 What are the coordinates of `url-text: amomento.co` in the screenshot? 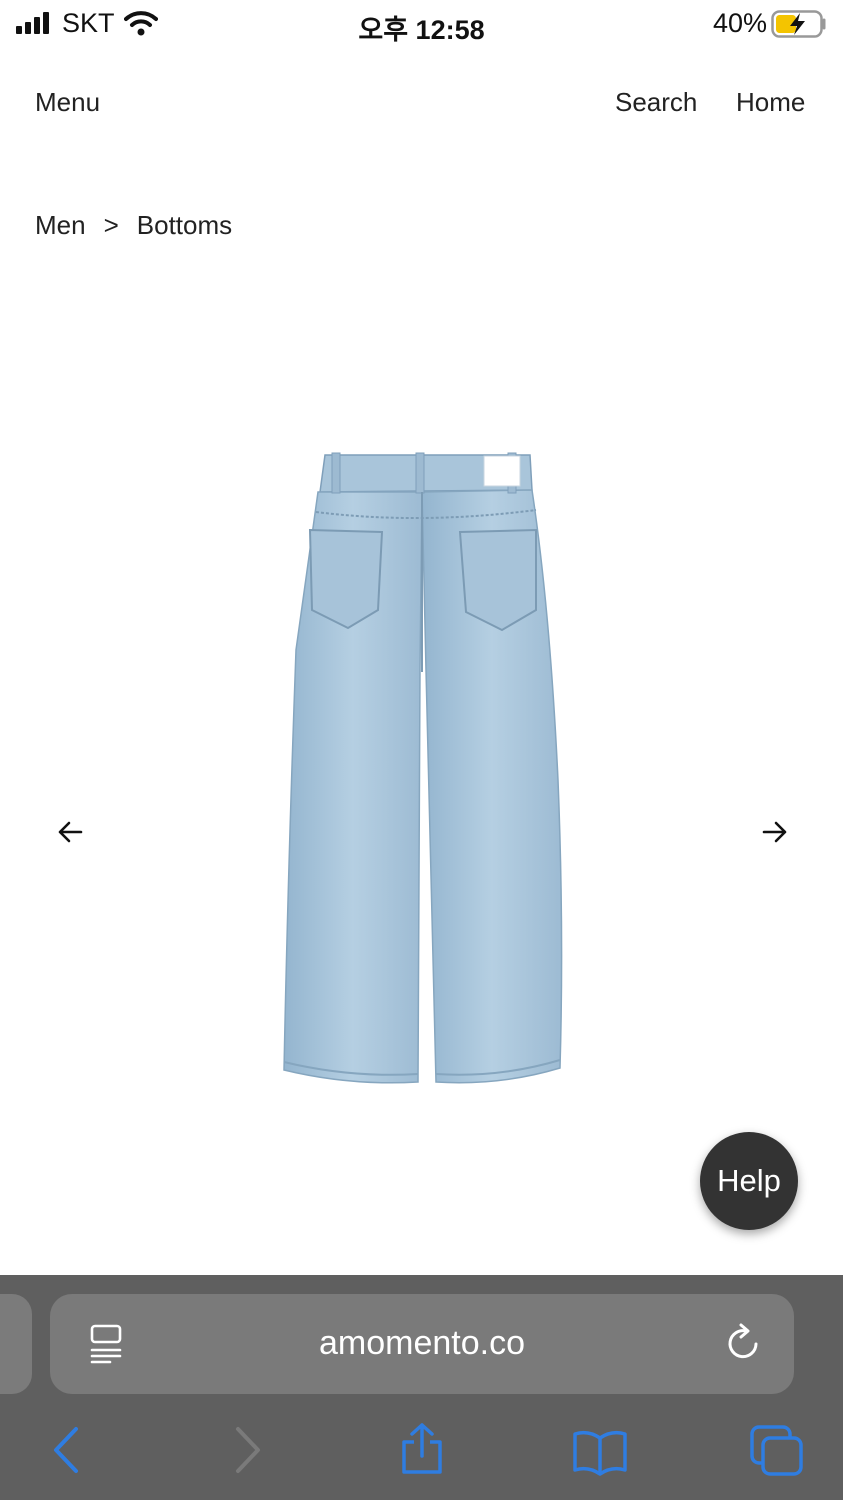 It's located at (422, 1343).